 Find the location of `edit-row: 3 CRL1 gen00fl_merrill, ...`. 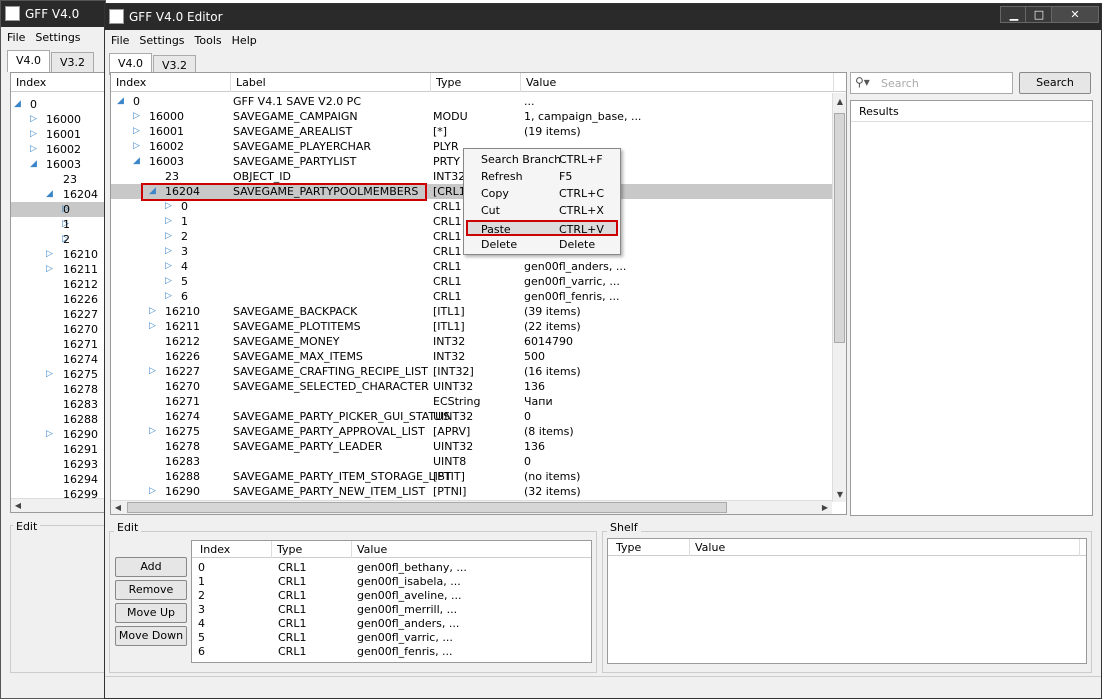

edit-row: 3 CRL1 gen00fl_merrill, ... is located at coordinates (391, 610).